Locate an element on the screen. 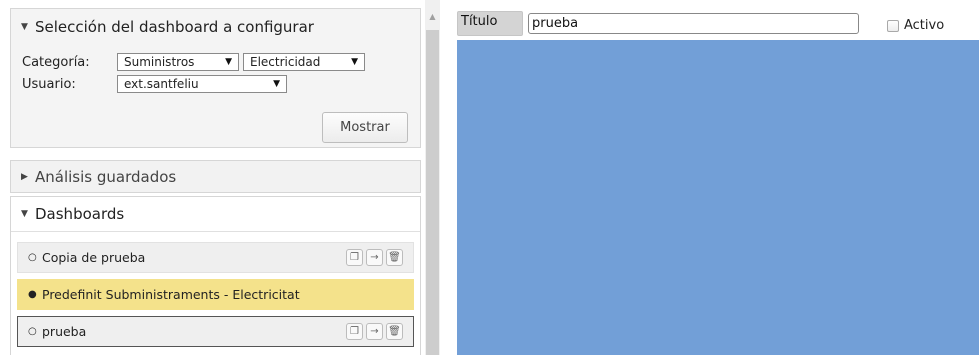 This screenshot has width=979, height=355. user-select-value: ext.santfeliu is located at coordinates (161, 84).